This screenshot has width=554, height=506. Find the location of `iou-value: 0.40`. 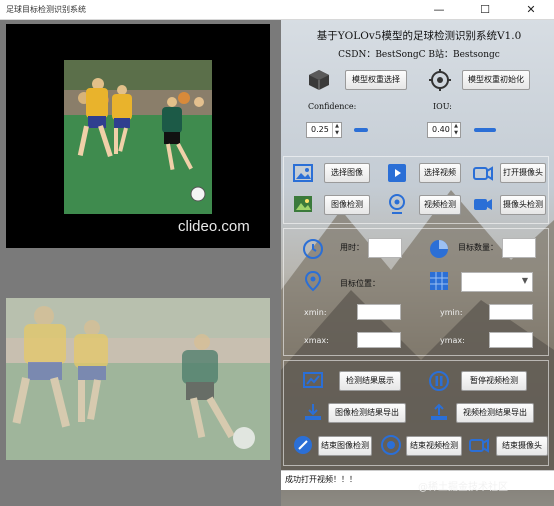

iou-value: 0.40 is located at coordinates (441, 129).